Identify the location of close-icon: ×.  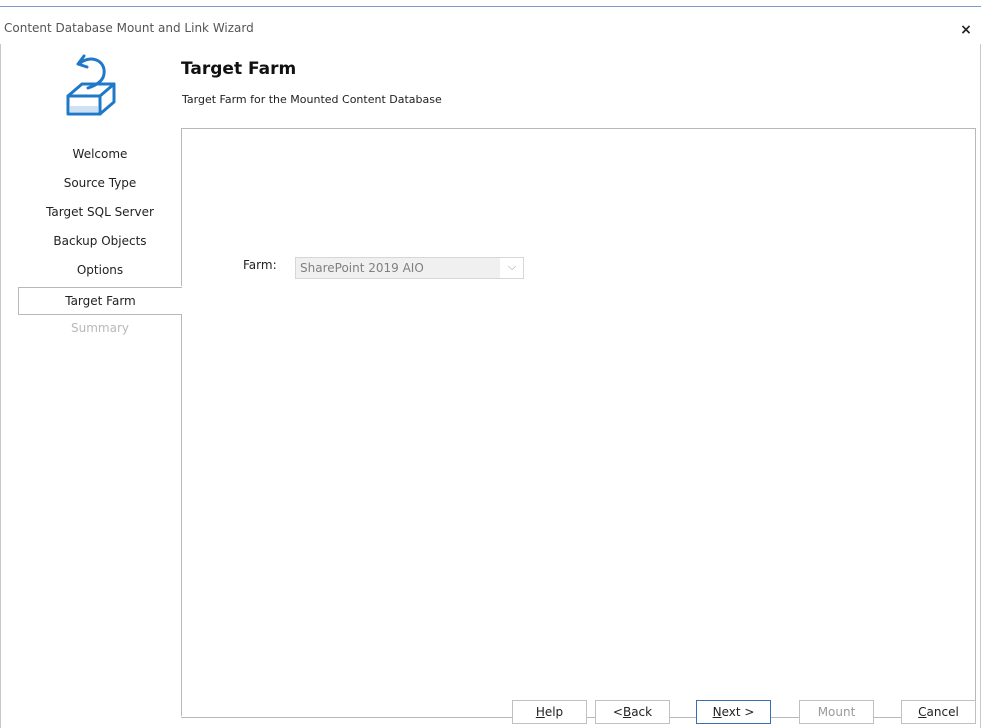
(966, 30).